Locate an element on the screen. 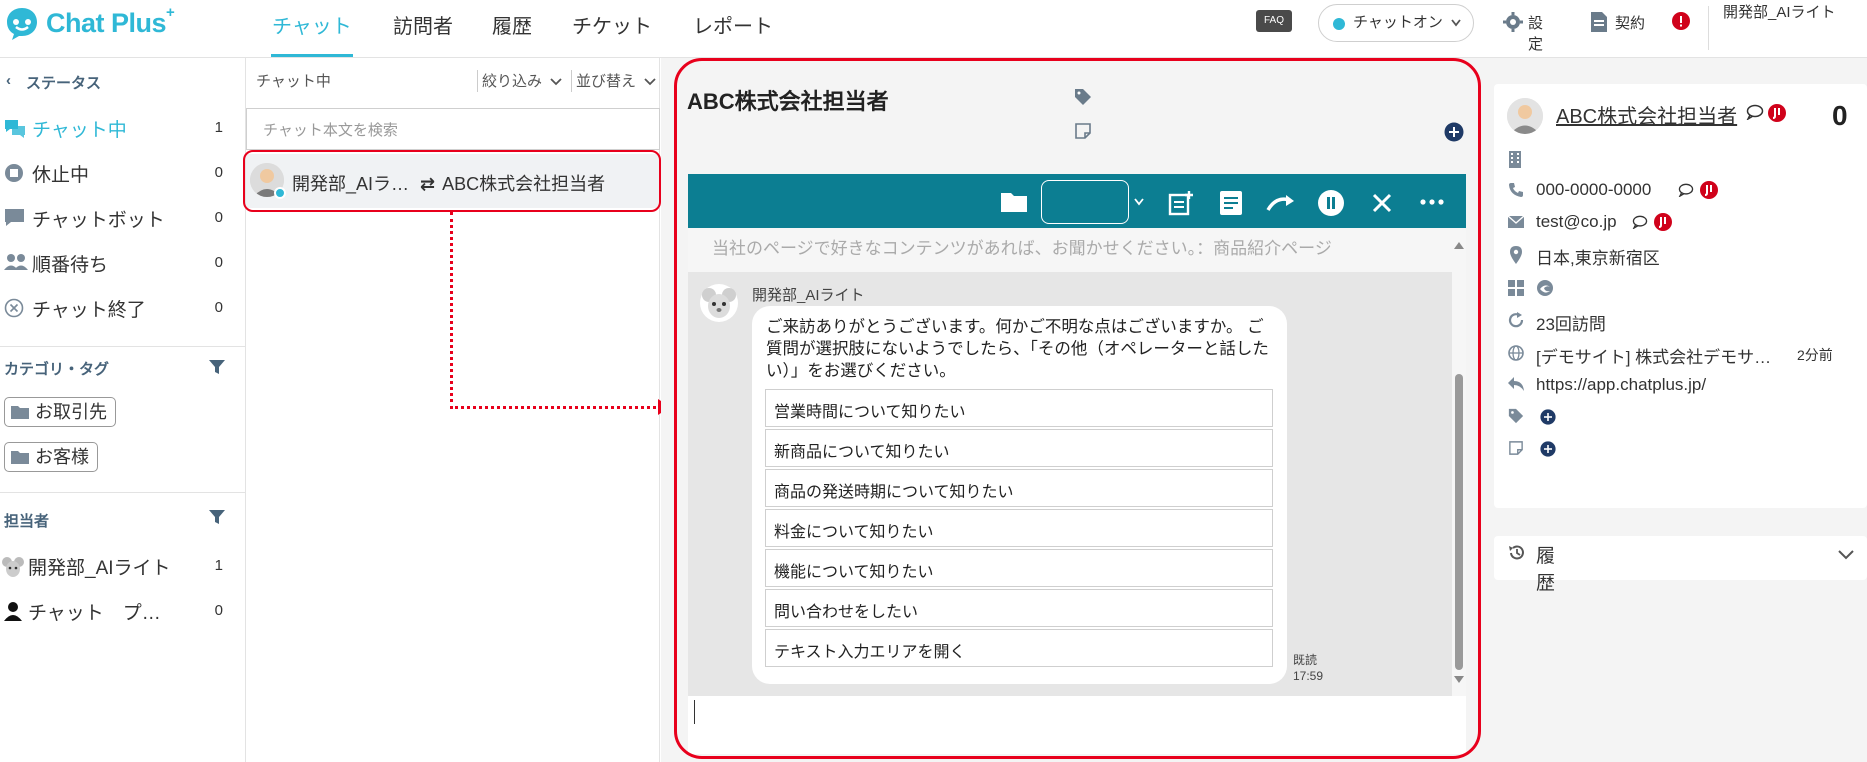 The height and width of the screenshot is (762, 1867). memo-icon is located at coordinates (1516, 448).